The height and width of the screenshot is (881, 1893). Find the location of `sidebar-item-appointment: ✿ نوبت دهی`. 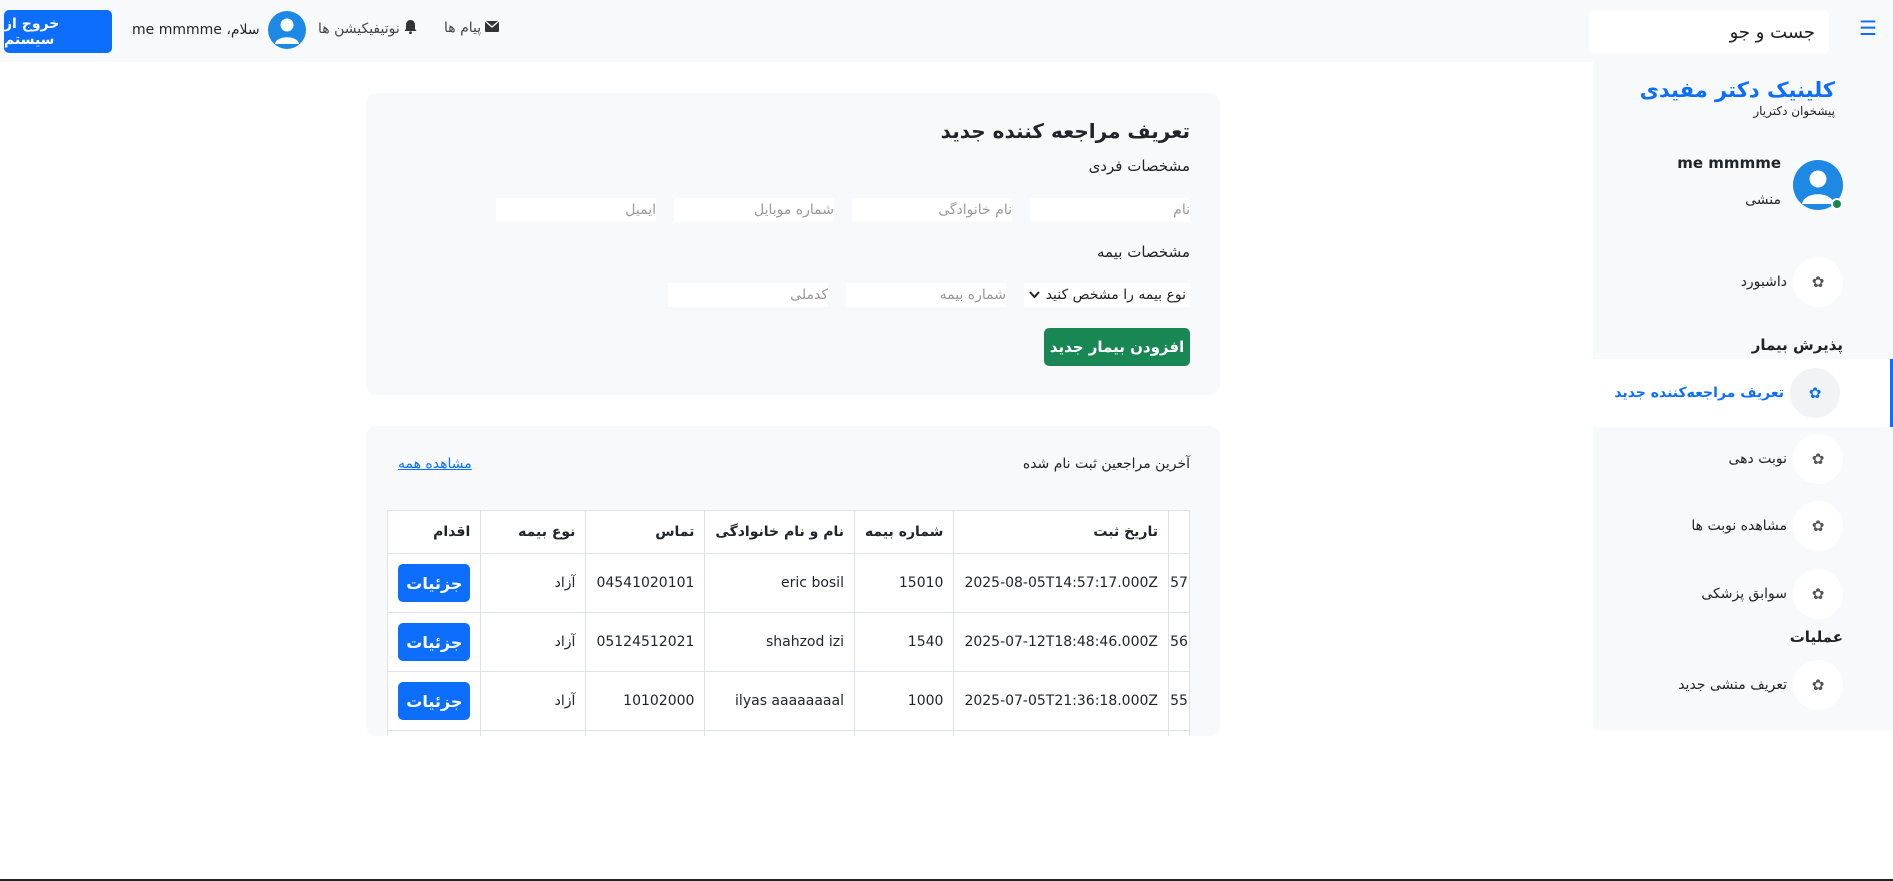

sidebar-item-appointment: ✿ نوبت دهی is located at coordinates (1743, 459).